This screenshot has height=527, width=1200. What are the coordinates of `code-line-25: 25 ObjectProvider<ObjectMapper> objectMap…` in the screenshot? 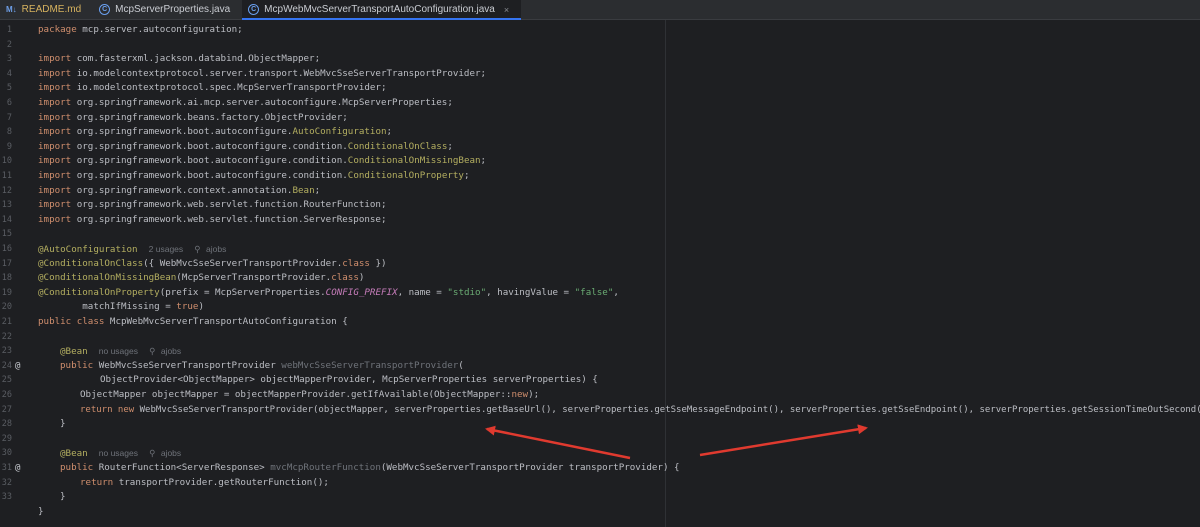 It's located at (600, 380).